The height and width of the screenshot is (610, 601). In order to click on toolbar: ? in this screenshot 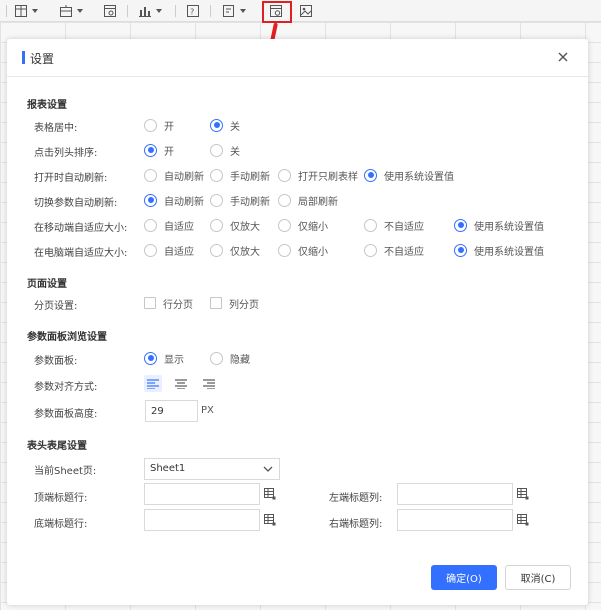, I will do `click(300, 11)`.